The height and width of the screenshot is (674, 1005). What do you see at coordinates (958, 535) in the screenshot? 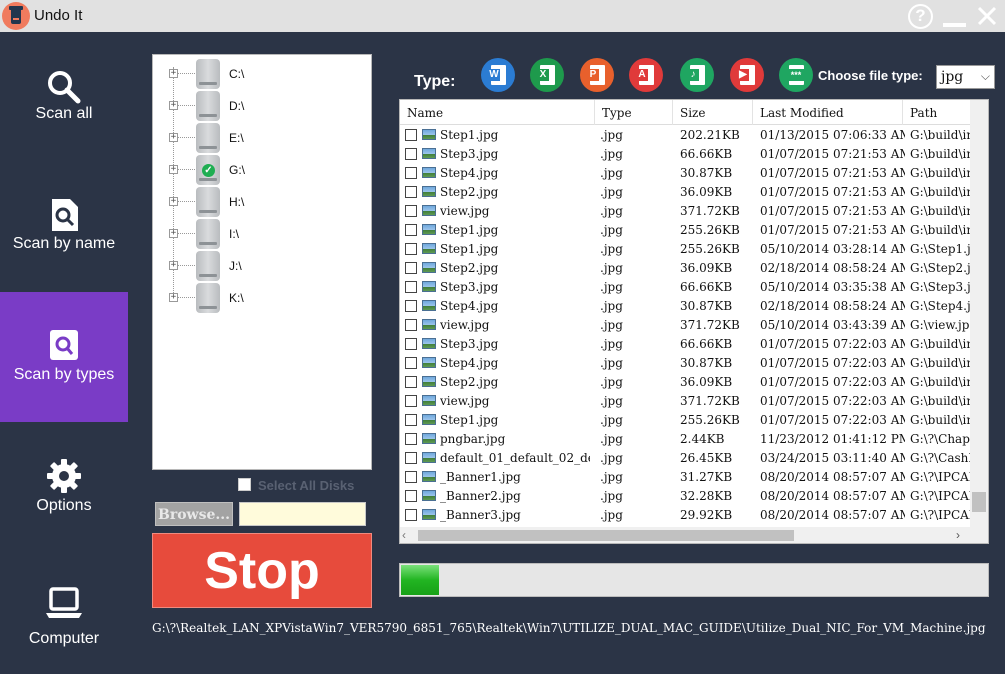
I see `scroll-right-icon: ›` at bounding box center [958, 535].